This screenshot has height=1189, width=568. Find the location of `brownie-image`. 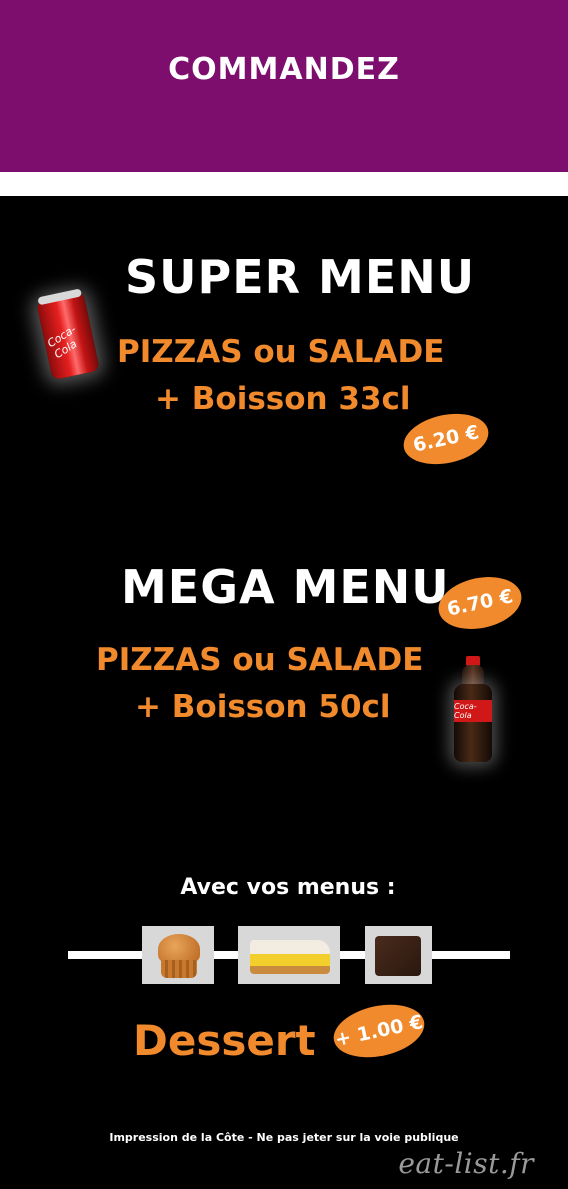

brownie-image is located at coordinates (398, 955).